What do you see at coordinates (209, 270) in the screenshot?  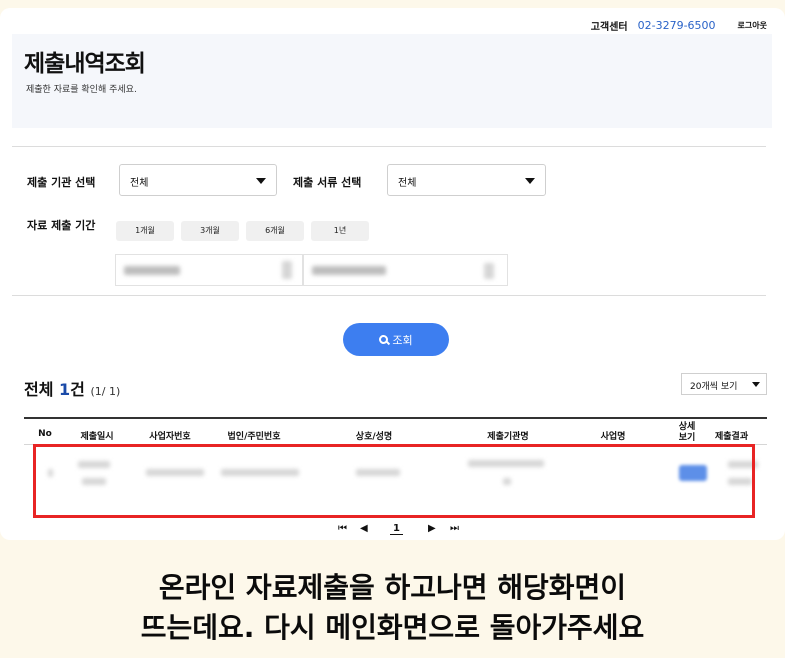 I see `start-date-input` at bounding box center [209, 270].